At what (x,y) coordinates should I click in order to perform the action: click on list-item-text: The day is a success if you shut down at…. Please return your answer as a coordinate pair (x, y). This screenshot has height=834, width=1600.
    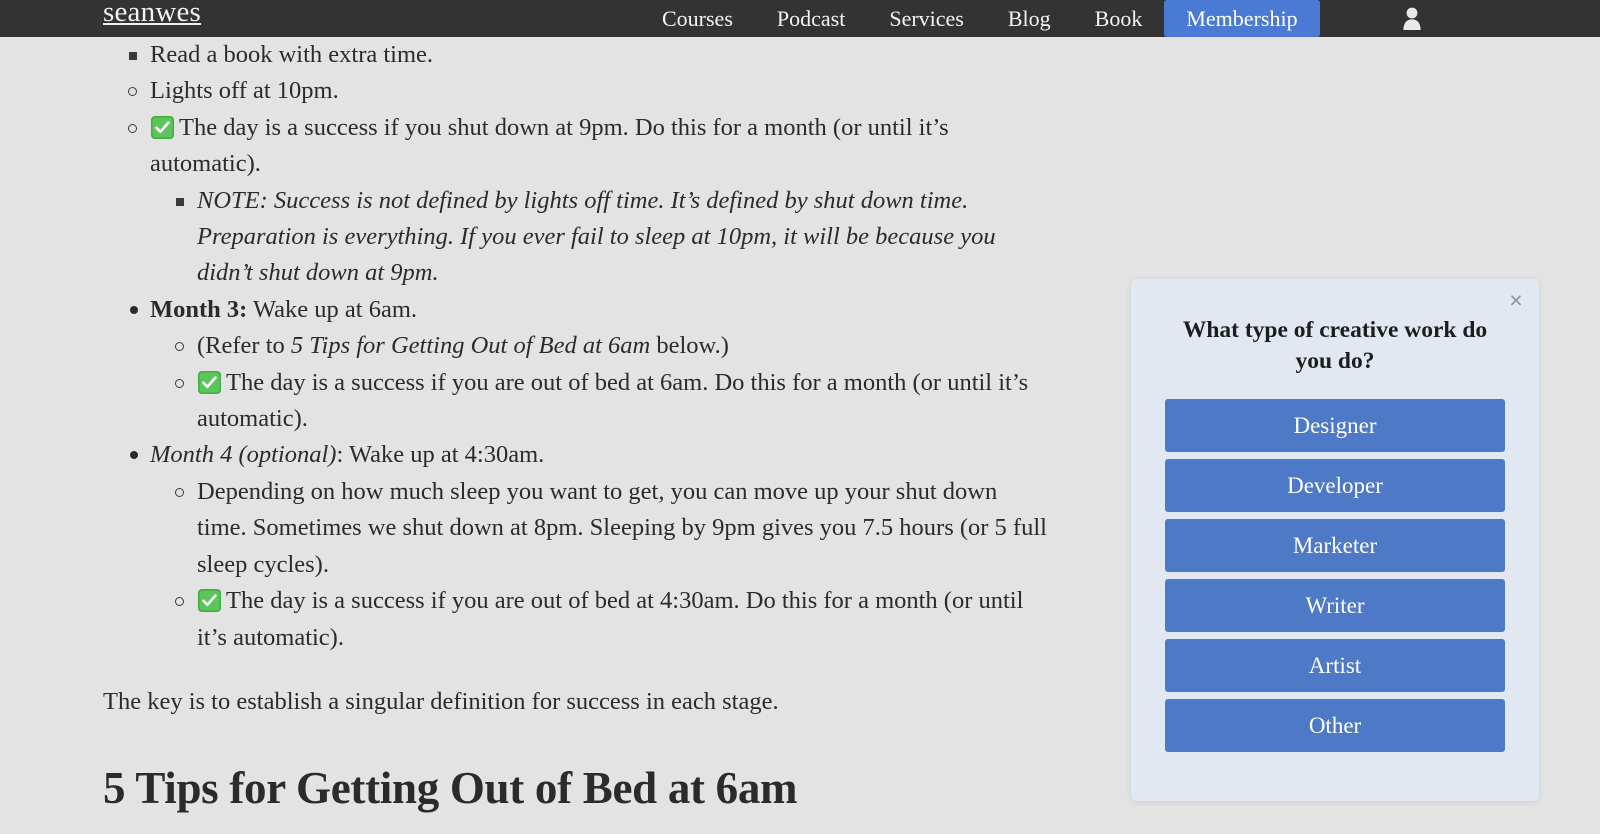
    Looking at the image, I should click on (600, 146).